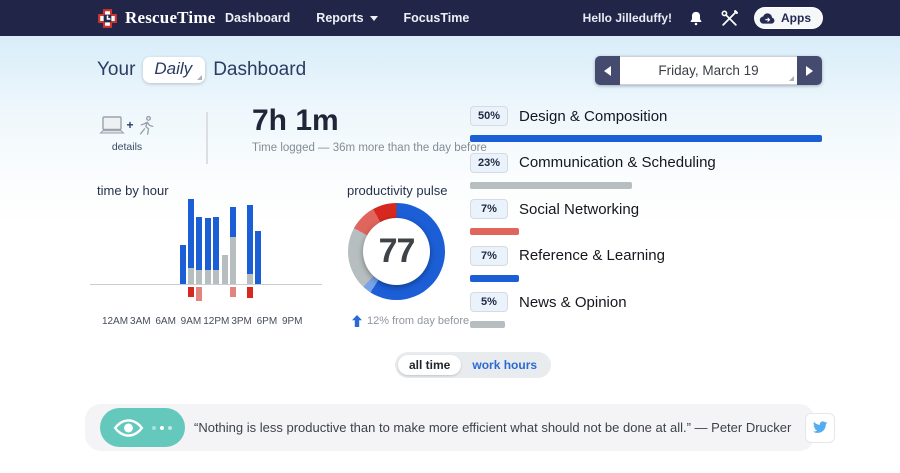 The width and height of the screenshot is (900, 473). I want to click on notifications-button, so click(696, 18).